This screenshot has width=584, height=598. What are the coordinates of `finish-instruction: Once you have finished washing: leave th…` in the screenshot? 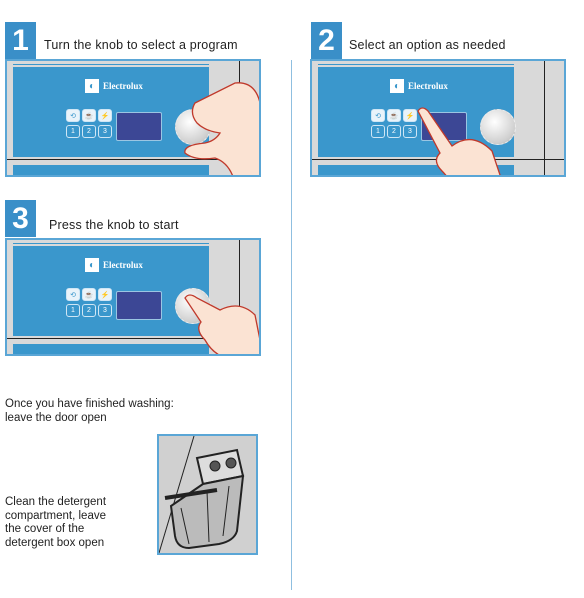 It's located at (89, 411).